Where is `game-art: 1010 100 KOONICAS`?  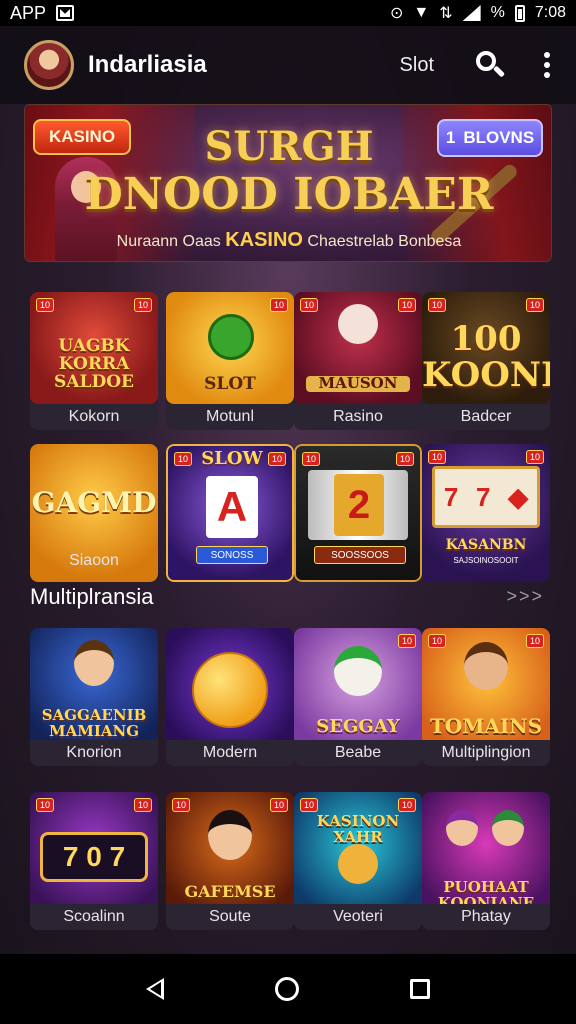
game-art: 1010 100 KOONICAS is located at coordinates (486, 348).